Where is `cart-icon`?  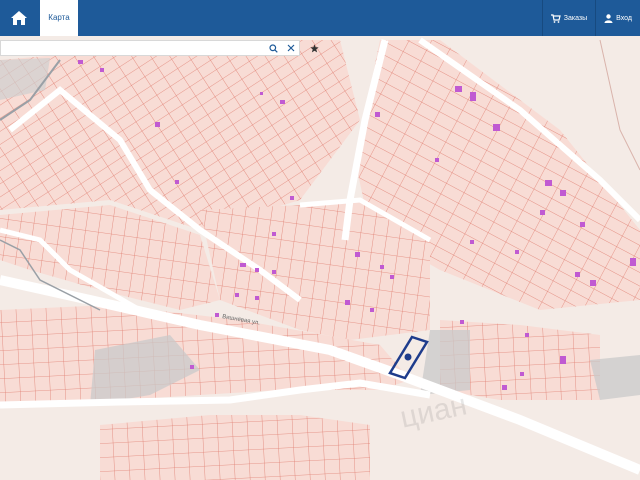
cart-icon is located at coordinates (555, 18).